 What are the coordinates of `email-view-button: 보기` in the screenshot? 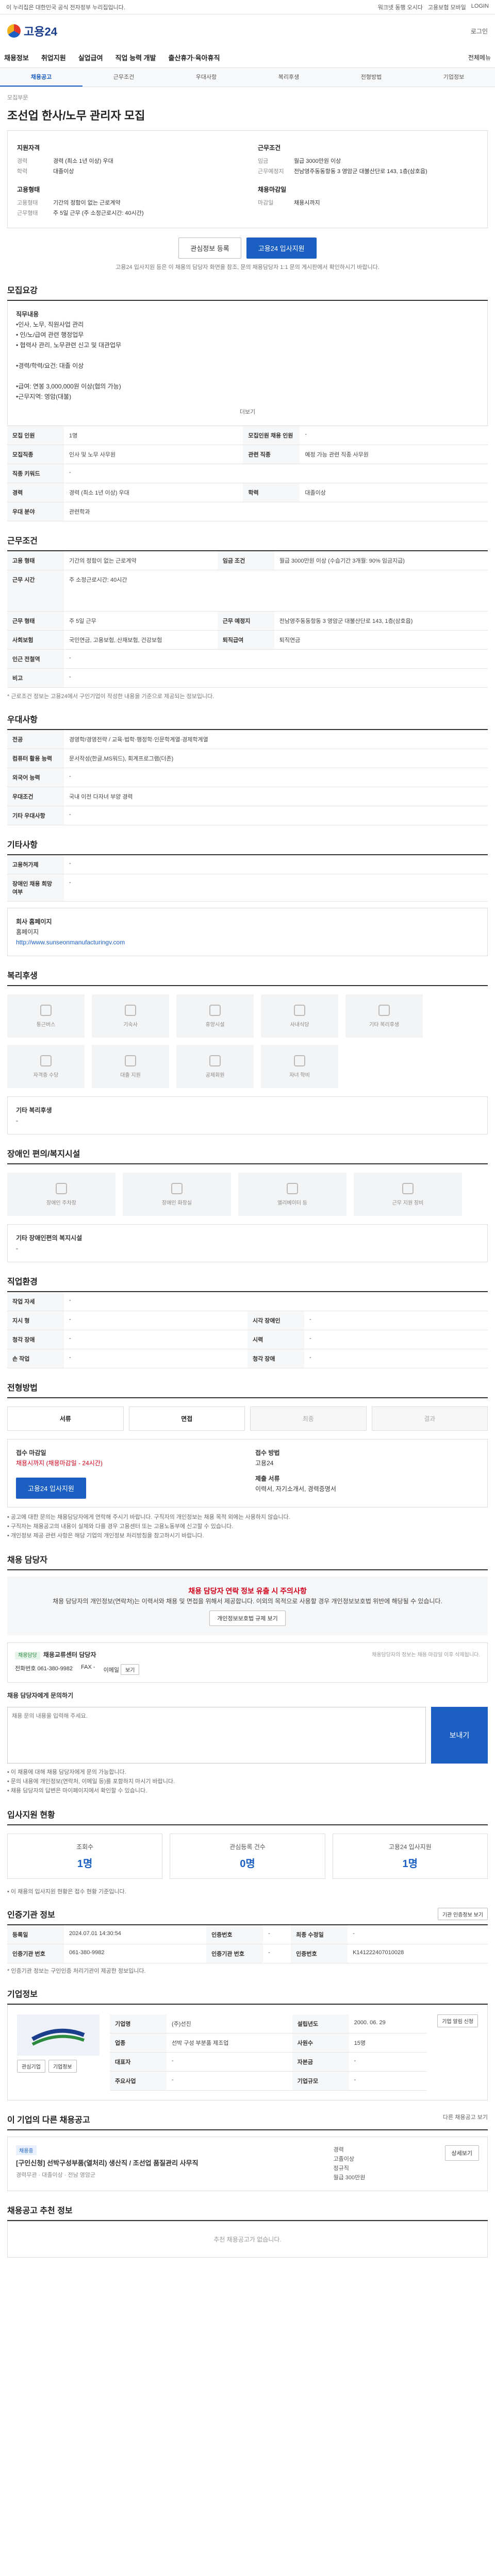 It's located at (130, 1669).